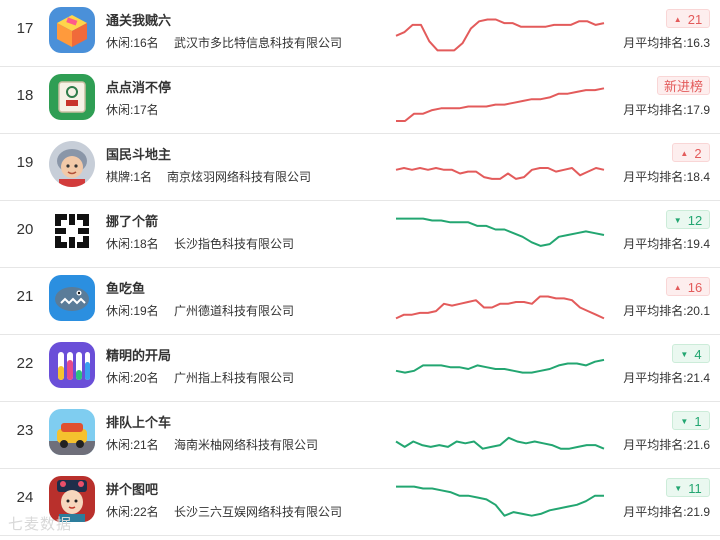 Image resolution: width=720 pixels, height=540 pixels. What do you see at coordinates (132, 445) in the screenshot?
I see `category-rank: 休闲:21名` at bounding box center [132, 445].